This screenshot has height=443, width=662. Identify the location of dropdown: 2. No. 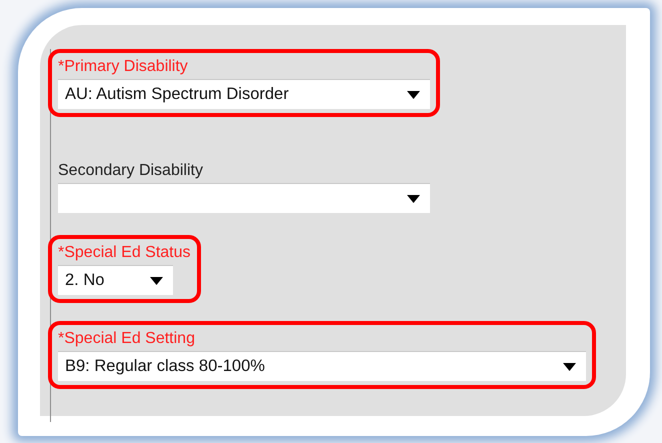
(115, 280).